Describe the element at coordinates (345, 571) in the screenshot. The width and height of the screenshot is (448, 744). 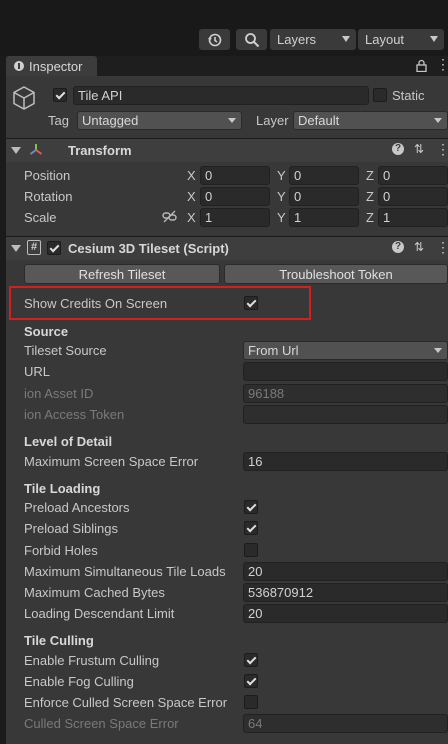
I see `max-sim-loads-field: 20` at that location.